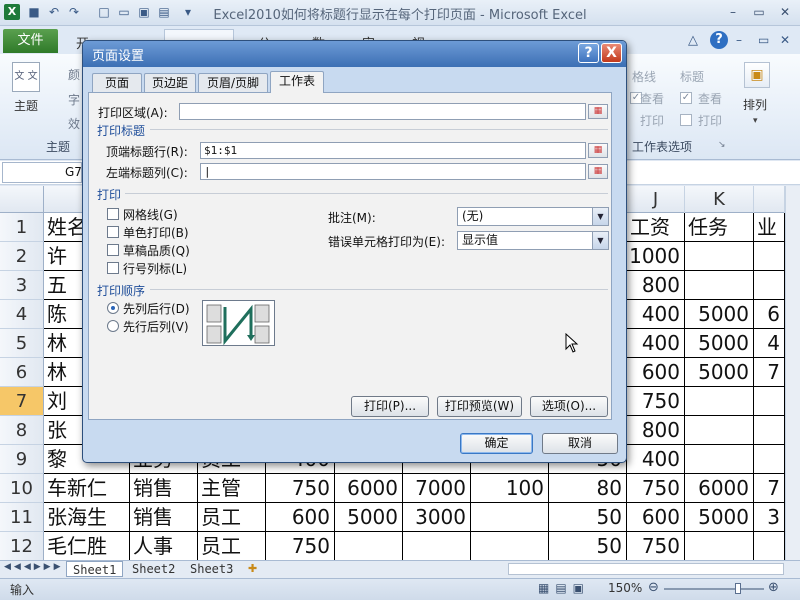 Image resolution: width=800 pixels, height=600 pixels. Describe the element at coordinates (769, 227) in the screenshot. I see `table-cell: 业` at that location.